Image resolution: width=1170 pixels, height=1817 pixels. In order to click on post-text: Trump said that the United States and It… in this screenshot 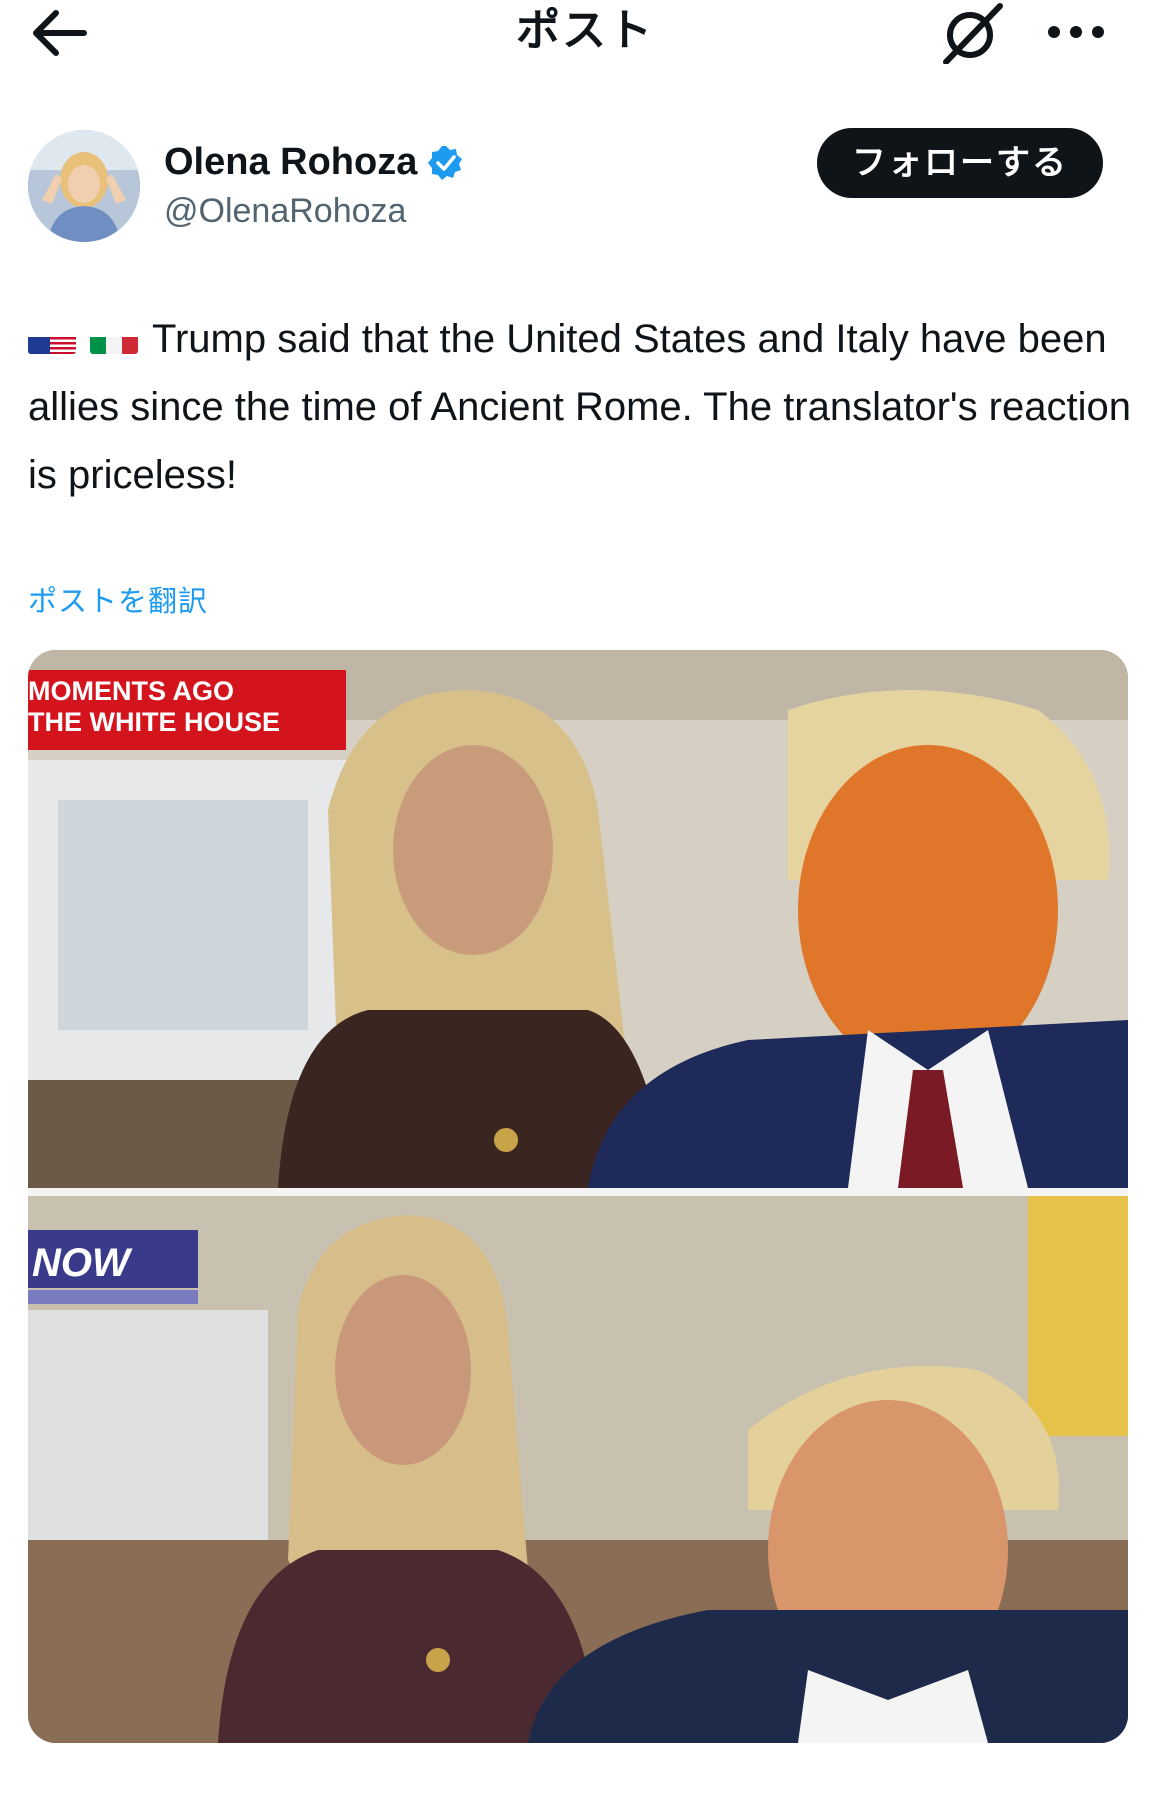, I will do `click(579, 407)`.